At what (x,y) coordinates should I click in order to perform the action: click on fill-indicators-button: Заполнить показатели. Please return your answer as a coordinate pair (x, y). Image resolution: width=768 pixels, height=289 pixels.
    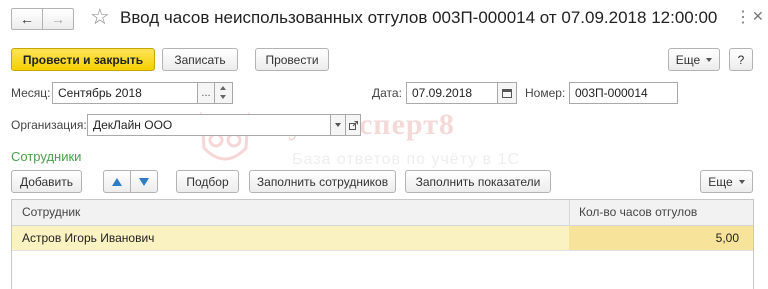
    Looking at the image, I should click on (478, 181).